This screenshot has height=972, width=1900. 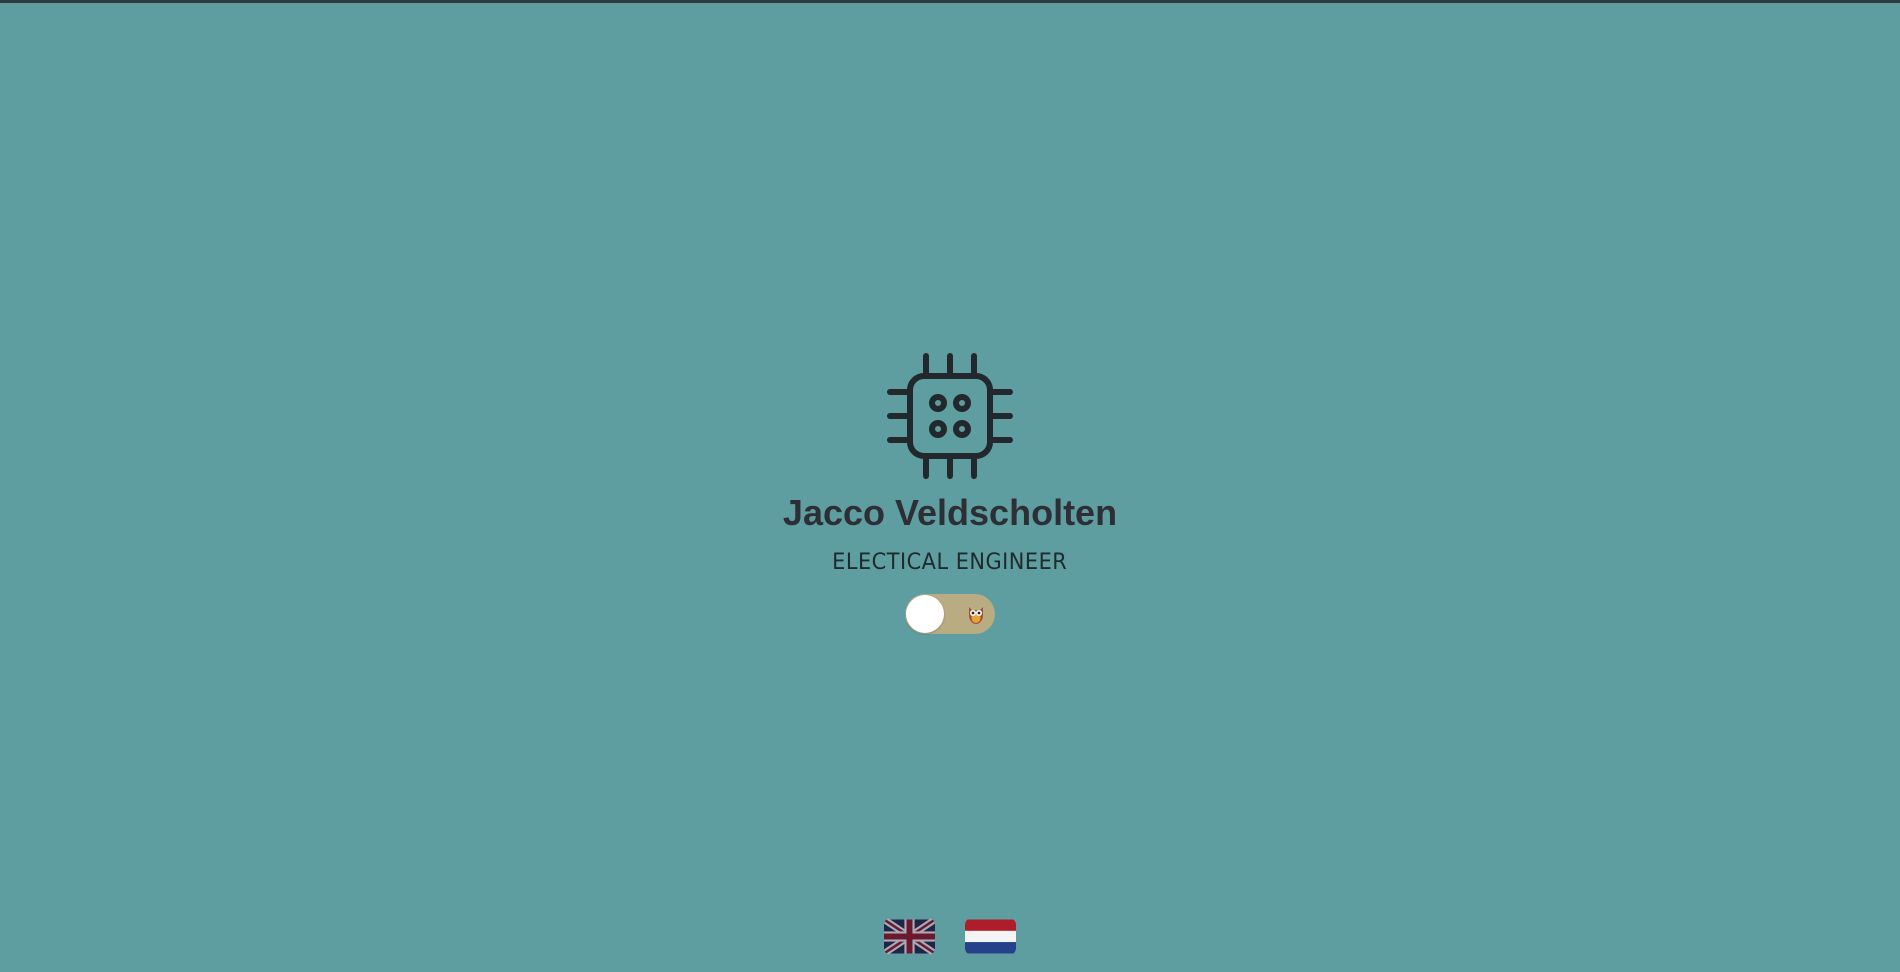 I want to click on netherlands-flag-icon, so click(x=990, y=936).